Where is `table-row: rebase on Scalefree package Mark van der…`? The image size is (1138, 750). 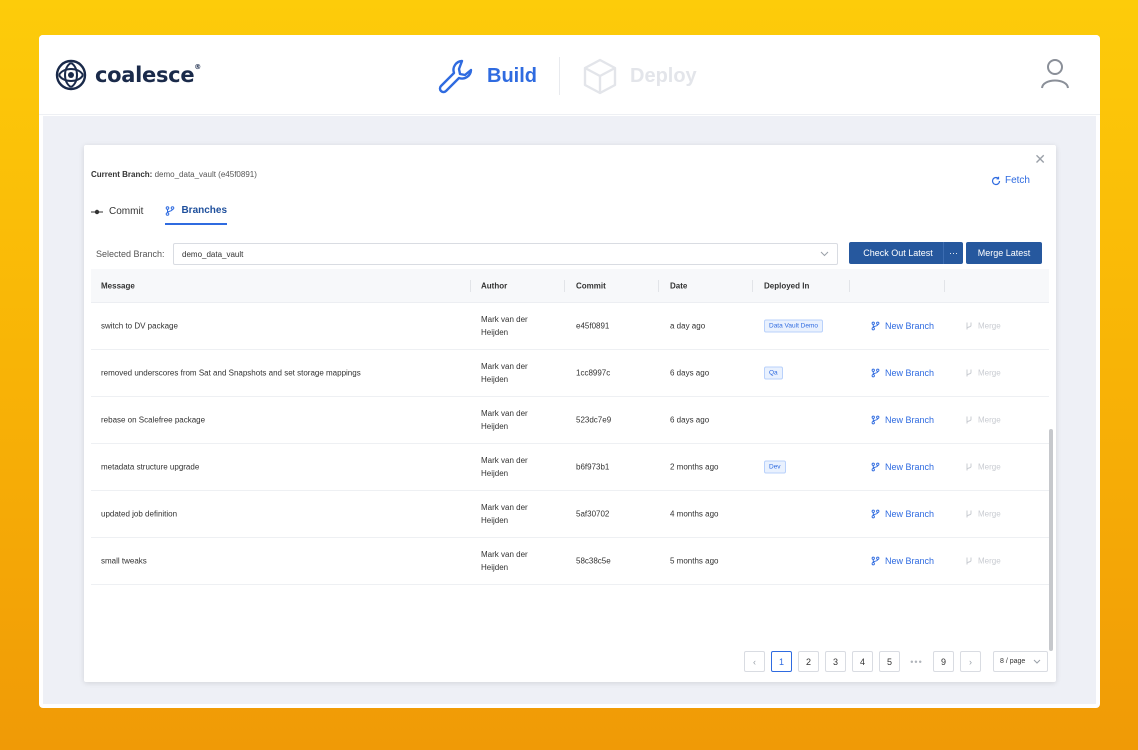 table-row: rebase on Scalefree package Mark van der… is located at coordinates (570, 420).